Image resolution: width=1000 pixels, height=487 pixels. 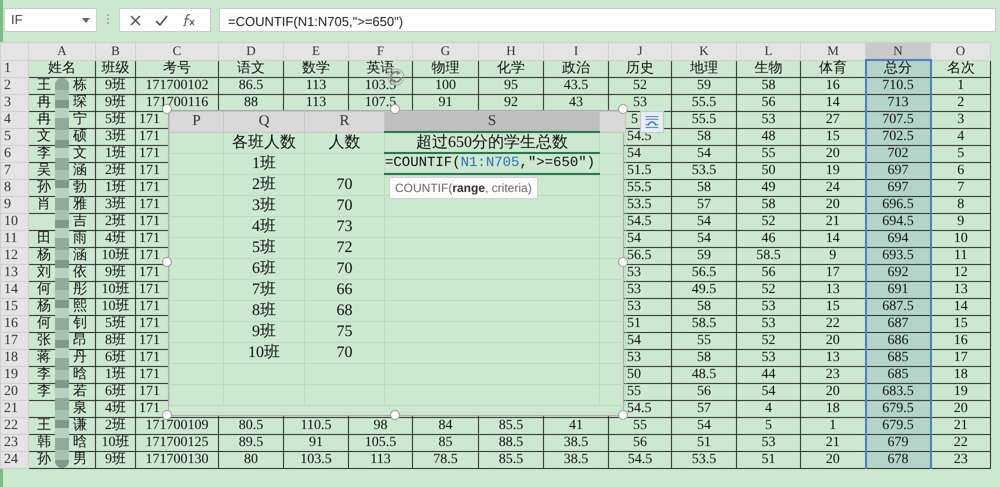 What do you see at coordinates (14, 171) in the screenshot?
I see `row-number: 7` at bounding box center [14, 171].